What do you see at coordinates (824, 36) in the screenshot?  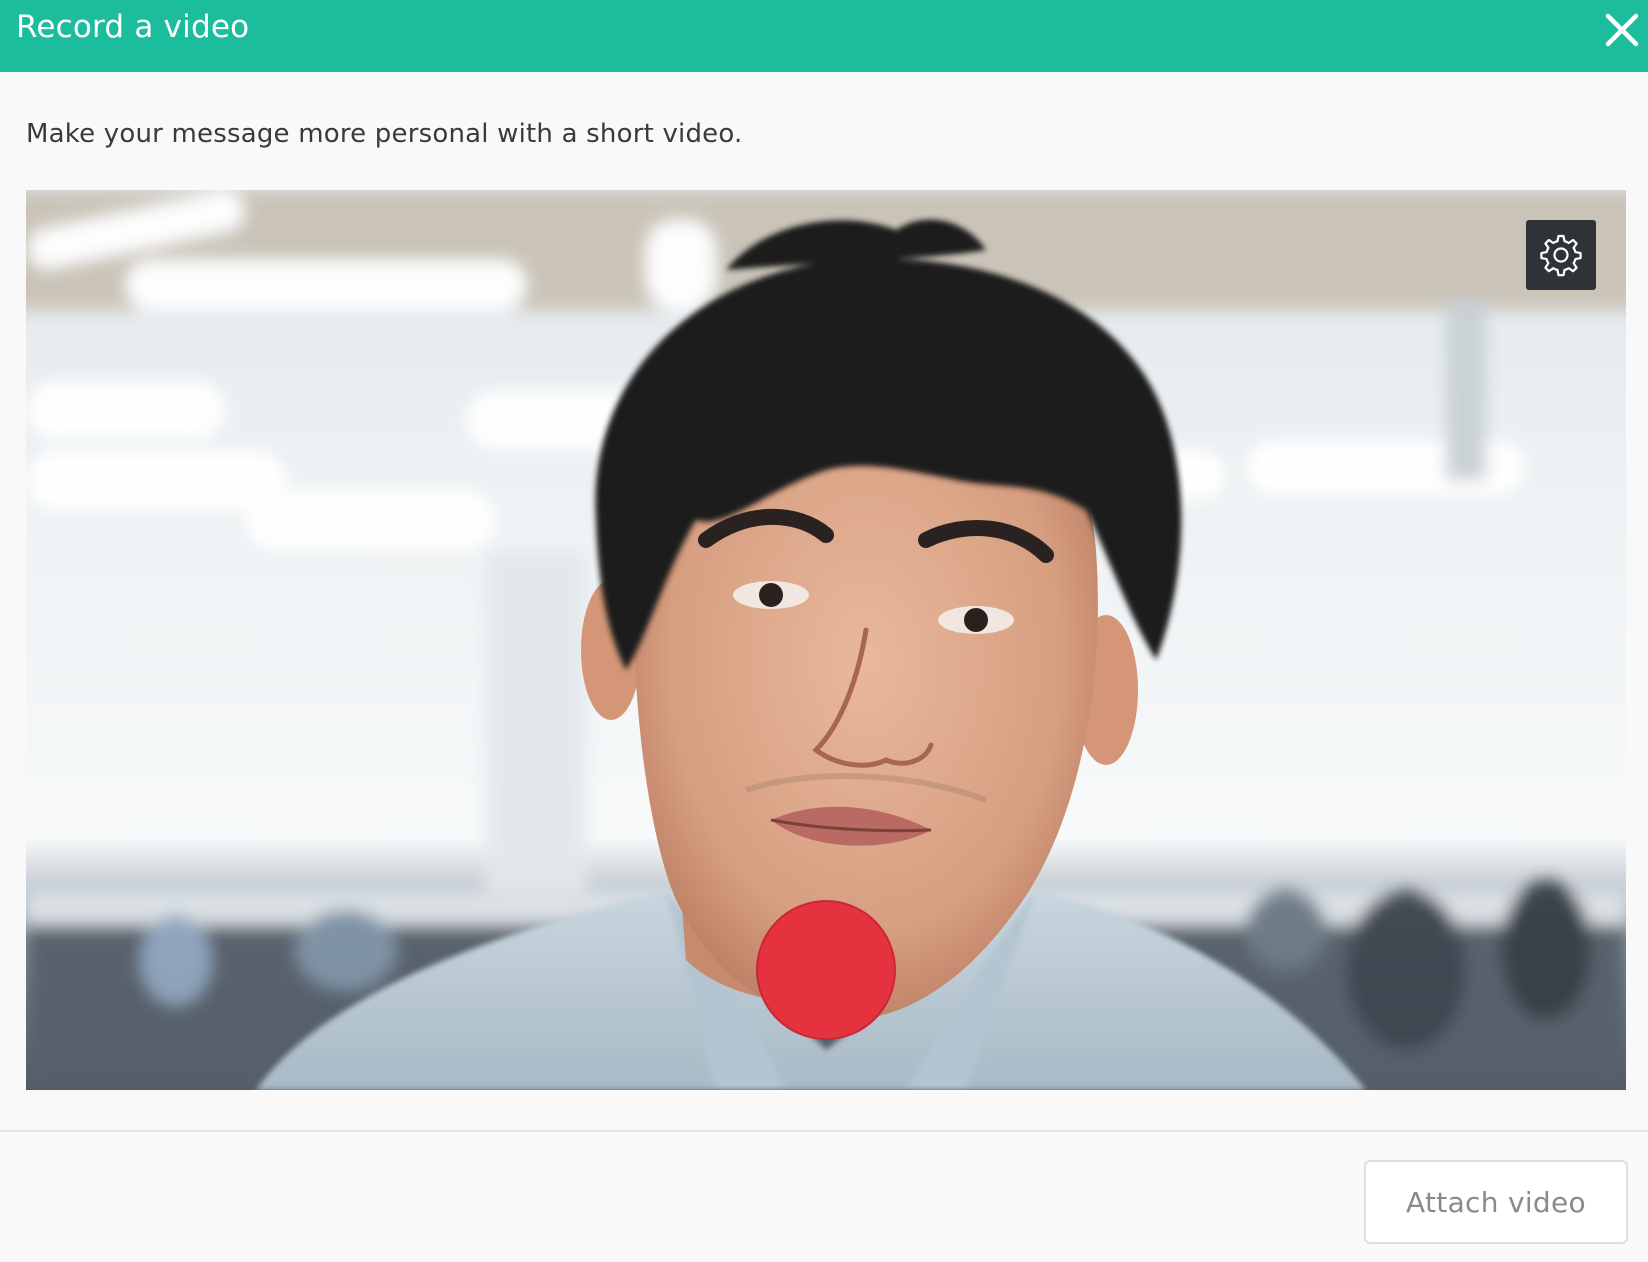 I see `modal-header: Record a video` at bounding box center [824, 36].